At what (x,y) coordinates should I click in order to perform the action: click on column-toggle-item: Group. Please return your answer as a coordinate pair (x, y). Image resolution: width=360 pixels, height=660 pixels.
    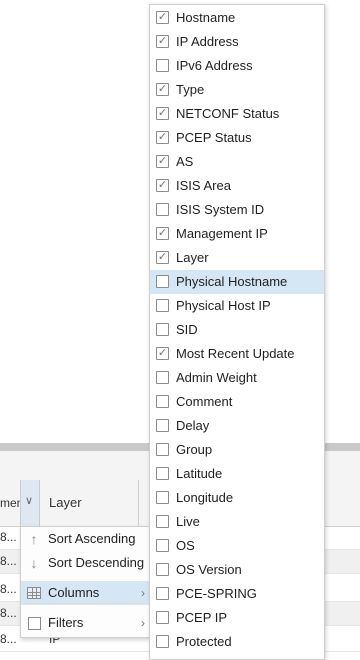
    Looking at the image, I should click on (237, 450).